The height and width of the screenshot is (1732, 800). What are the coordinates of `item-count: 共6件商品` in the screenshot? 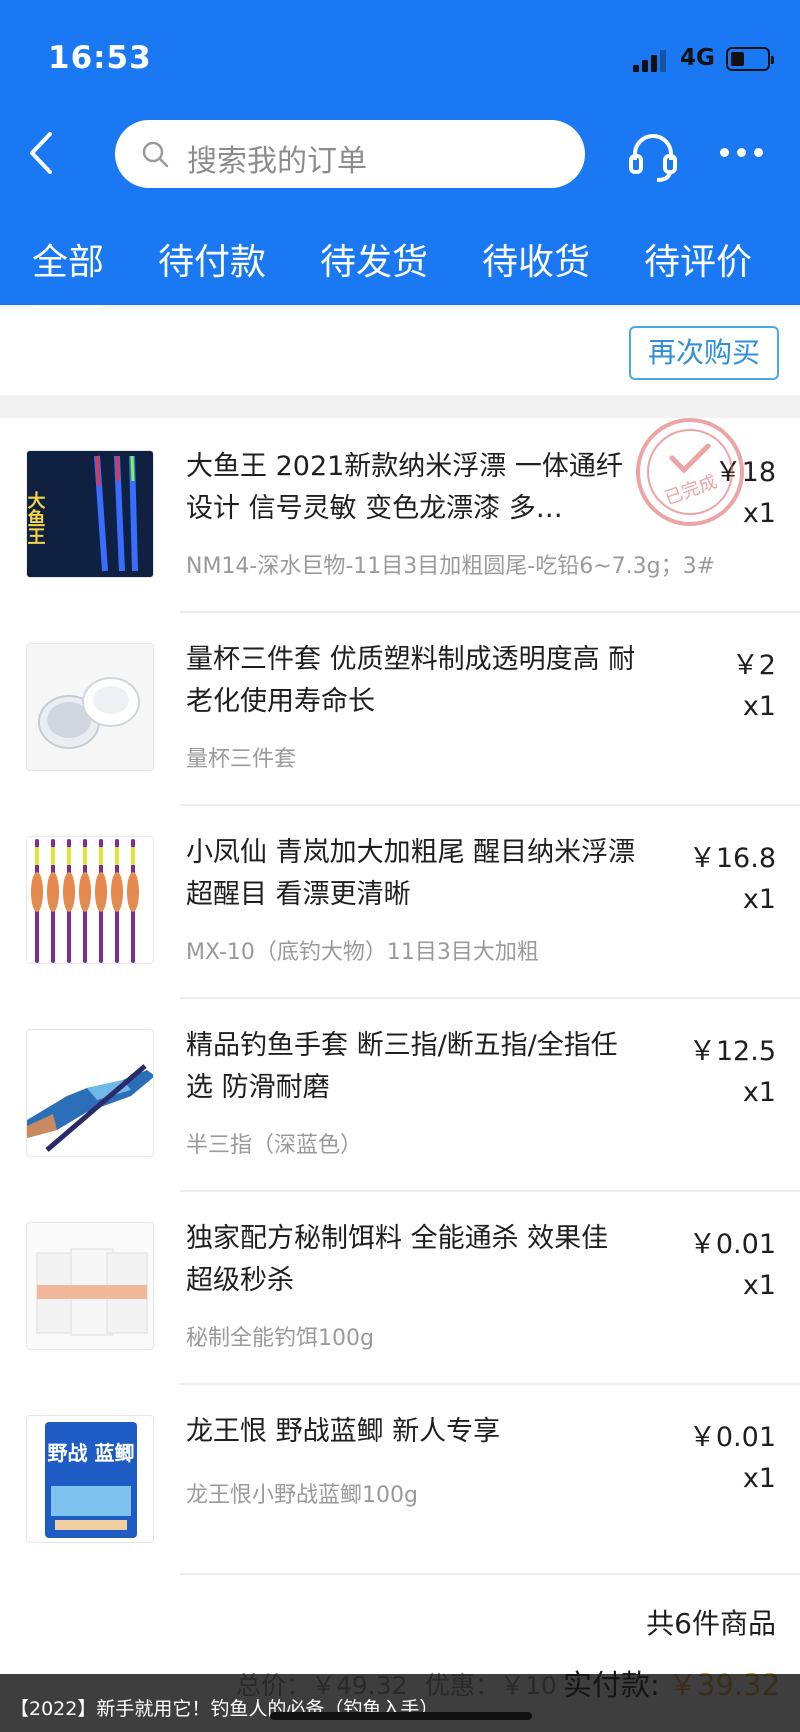 It's located at (711, 1623).